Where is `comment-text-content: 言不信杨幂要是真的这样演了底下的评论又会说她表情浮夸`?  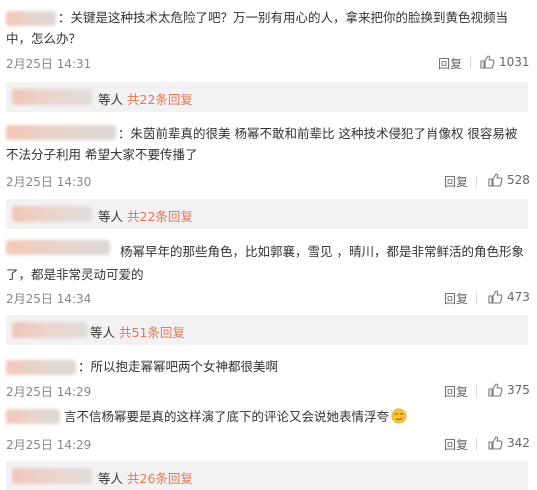
comment-text-content: 言不信杨幂要是真的这样演了底下的评论又会说她表情浮夸 is located at coordinates (227, 416).